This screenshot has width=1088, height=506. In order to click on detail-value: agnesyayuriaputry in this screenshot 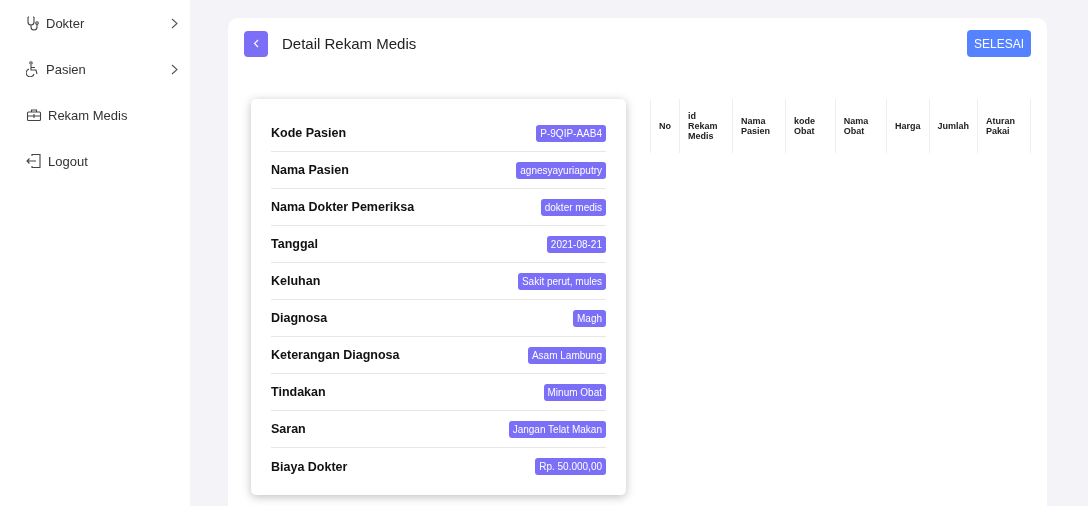, I will do `click(561, 170)`.